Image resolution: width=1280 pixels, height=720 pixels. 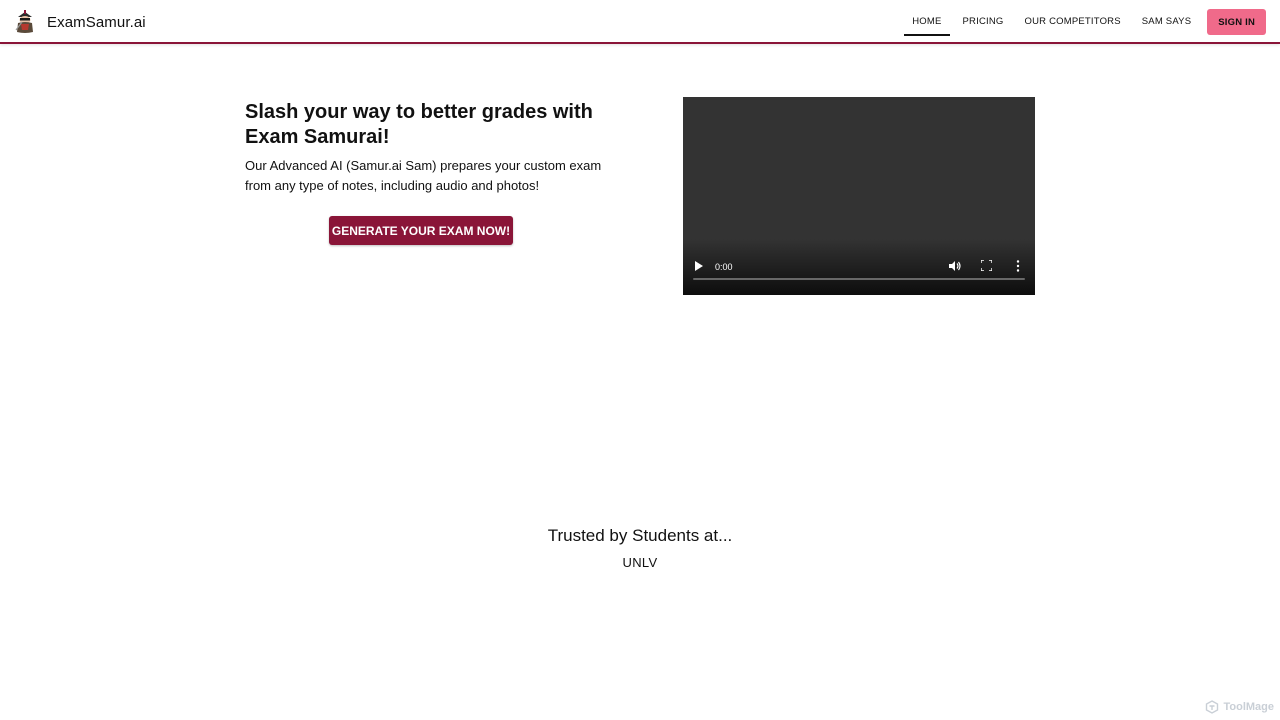 I want to click on video-time: 0:00, so click(x=724, y=267).